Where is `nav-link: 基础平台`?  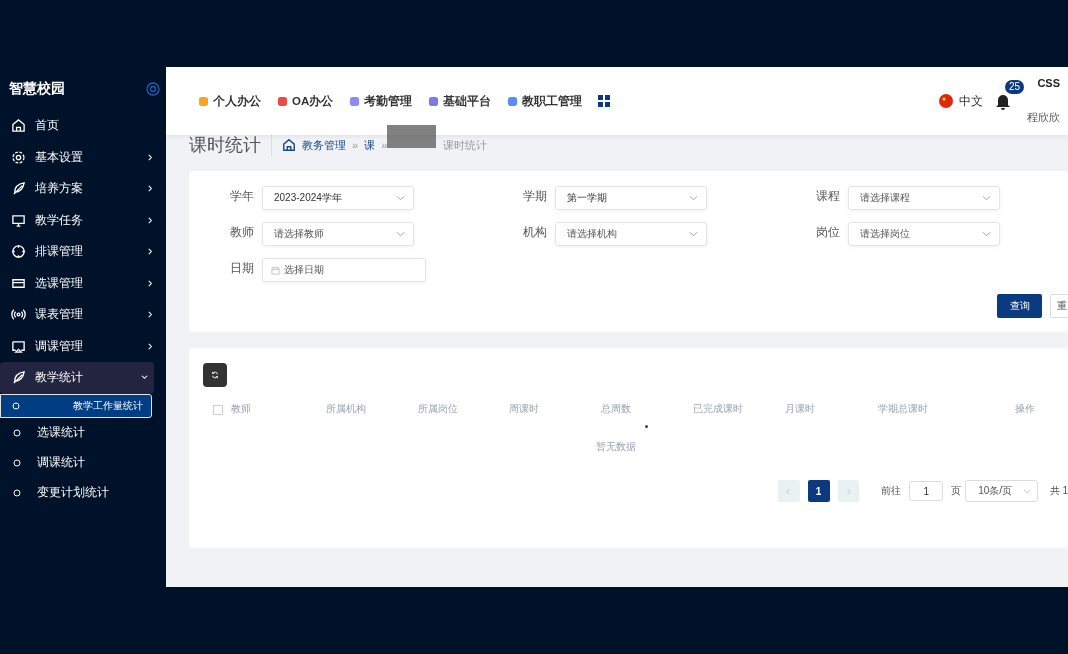
nav-link: 基础平台 is located at coordinates (460, 101).